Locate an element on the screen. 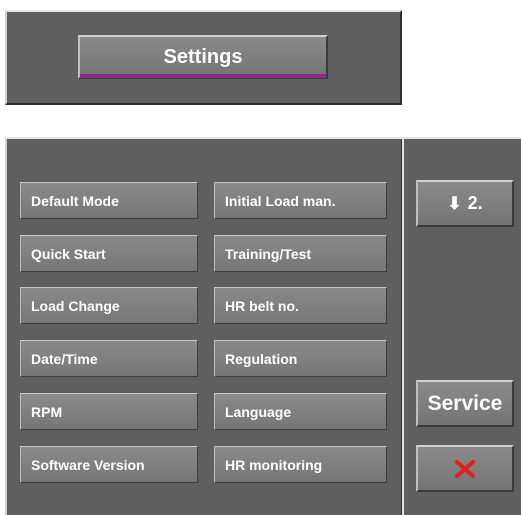 The height and width of the screenshot is (515, 521). next-page-button: ⬇ 2. is located at coordinates (465, 203).